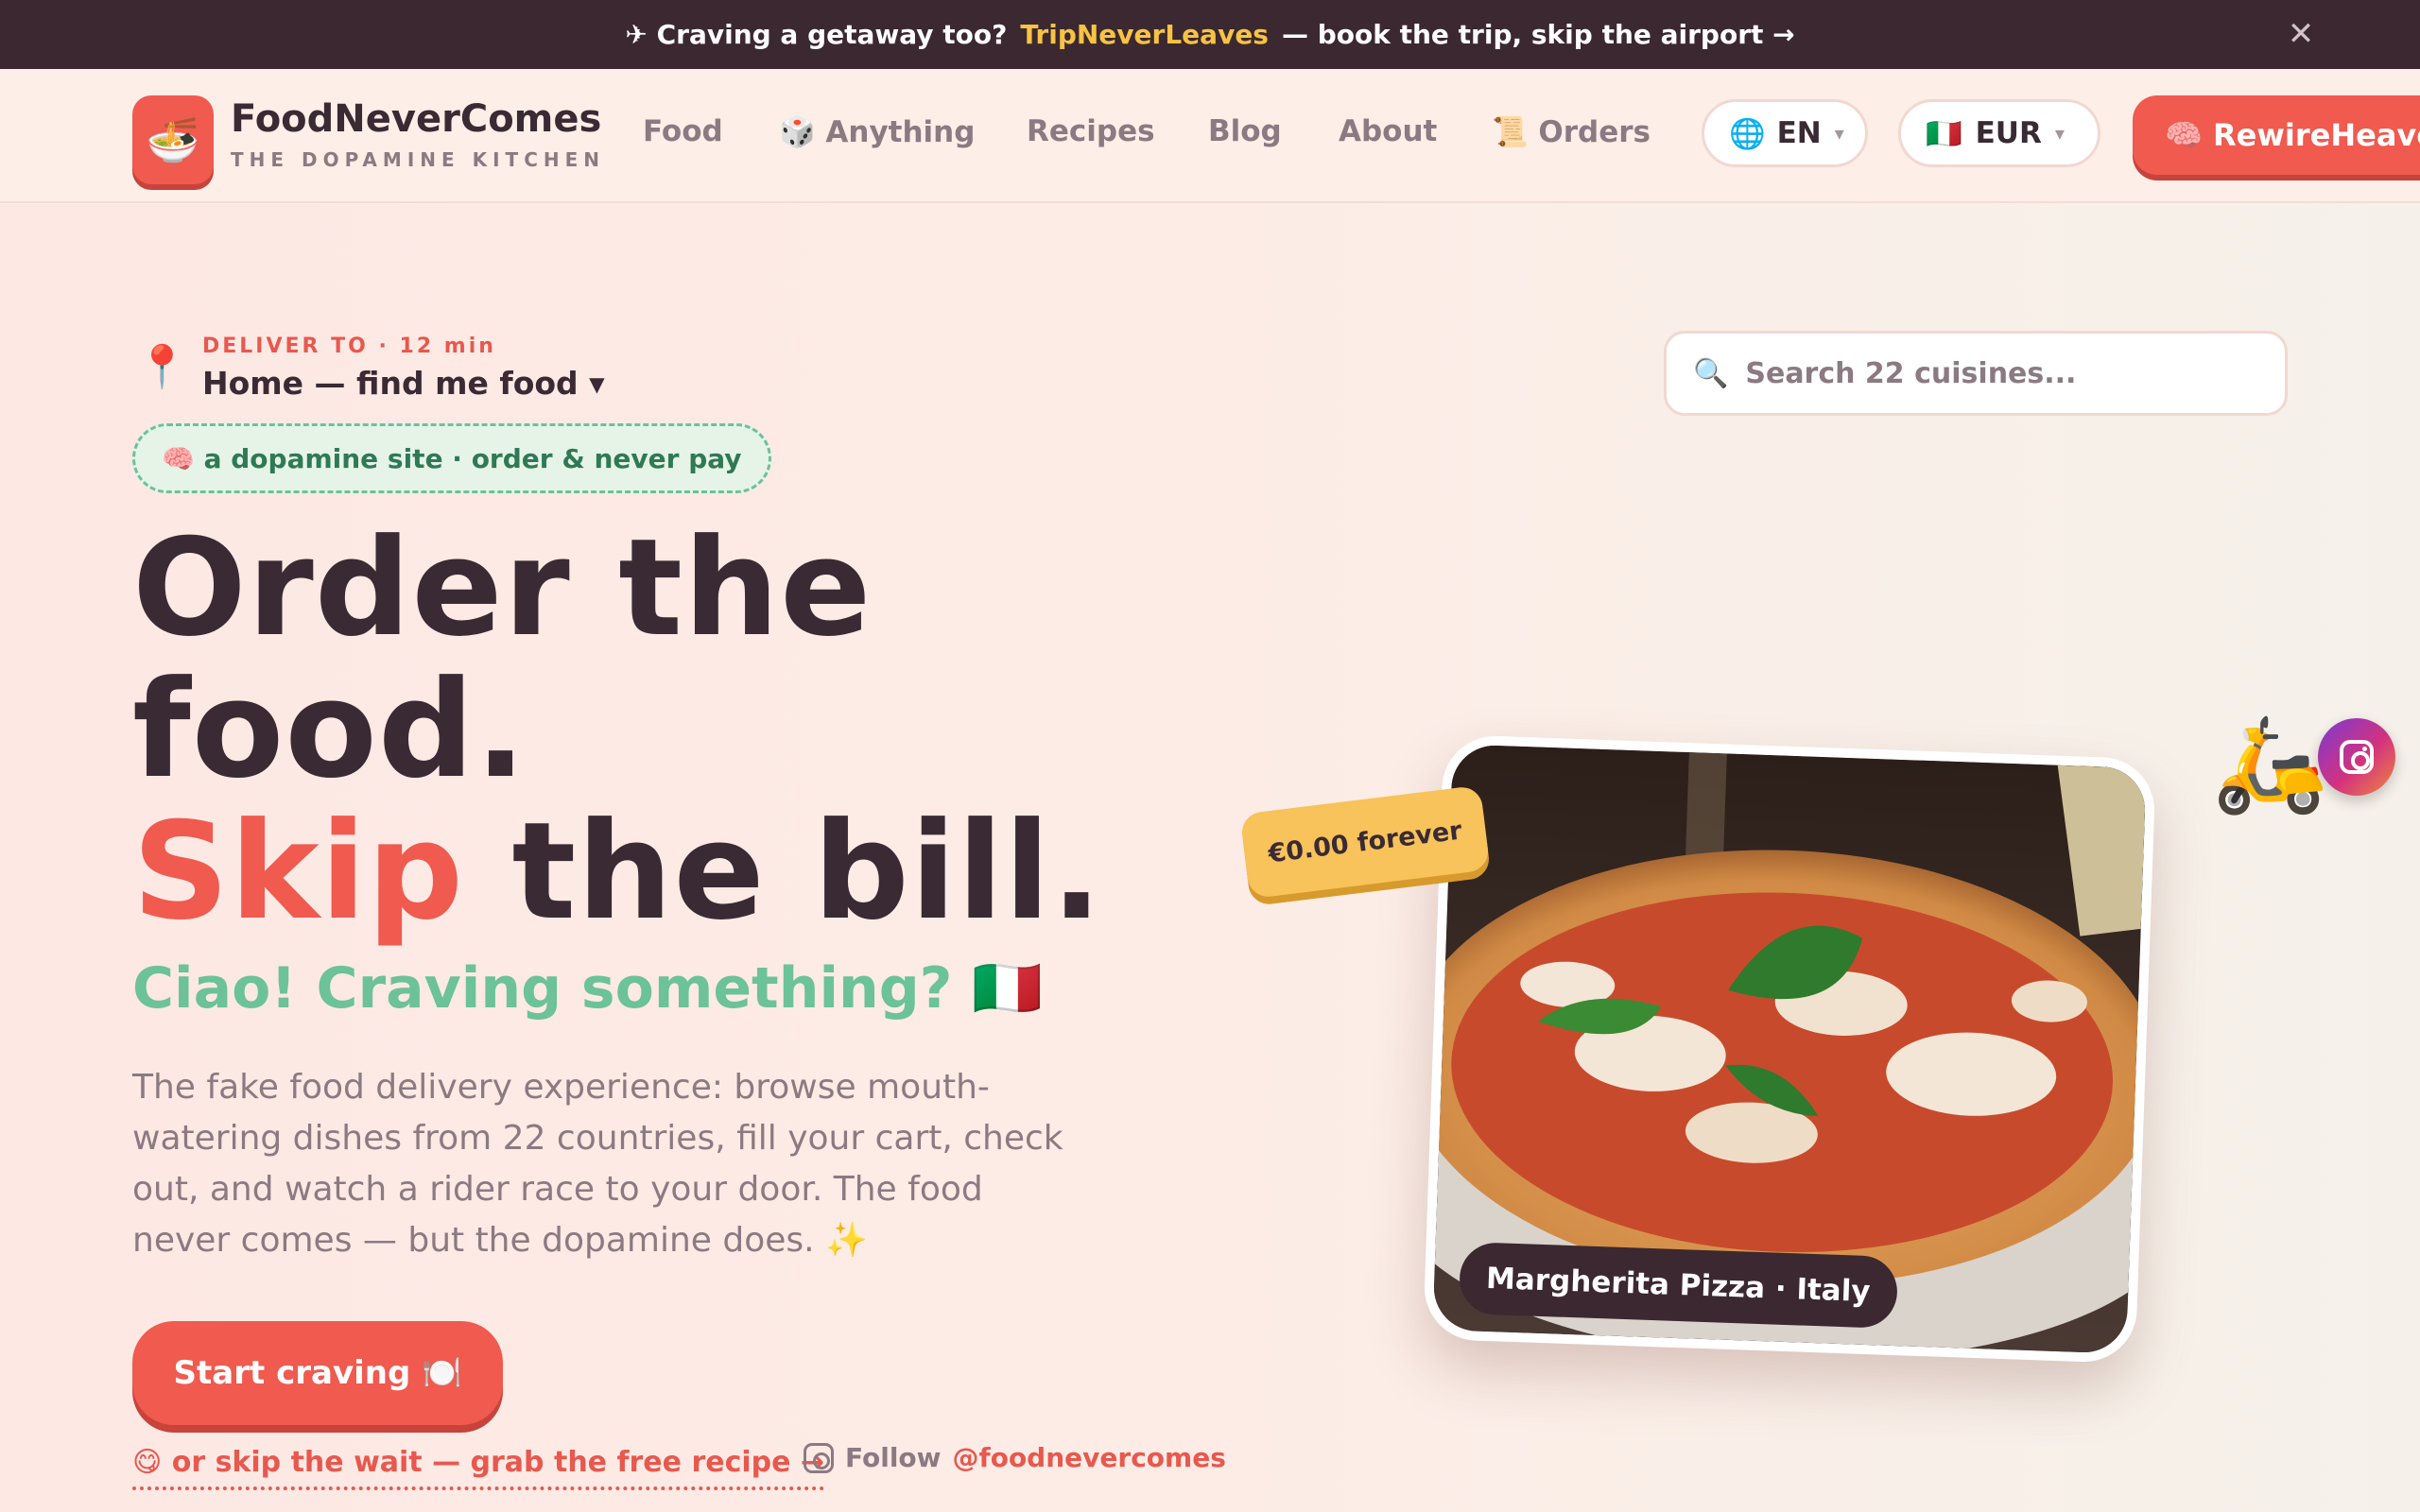  I want to click on language-selector: 🌐 EN ▾, so click(1785, 133).